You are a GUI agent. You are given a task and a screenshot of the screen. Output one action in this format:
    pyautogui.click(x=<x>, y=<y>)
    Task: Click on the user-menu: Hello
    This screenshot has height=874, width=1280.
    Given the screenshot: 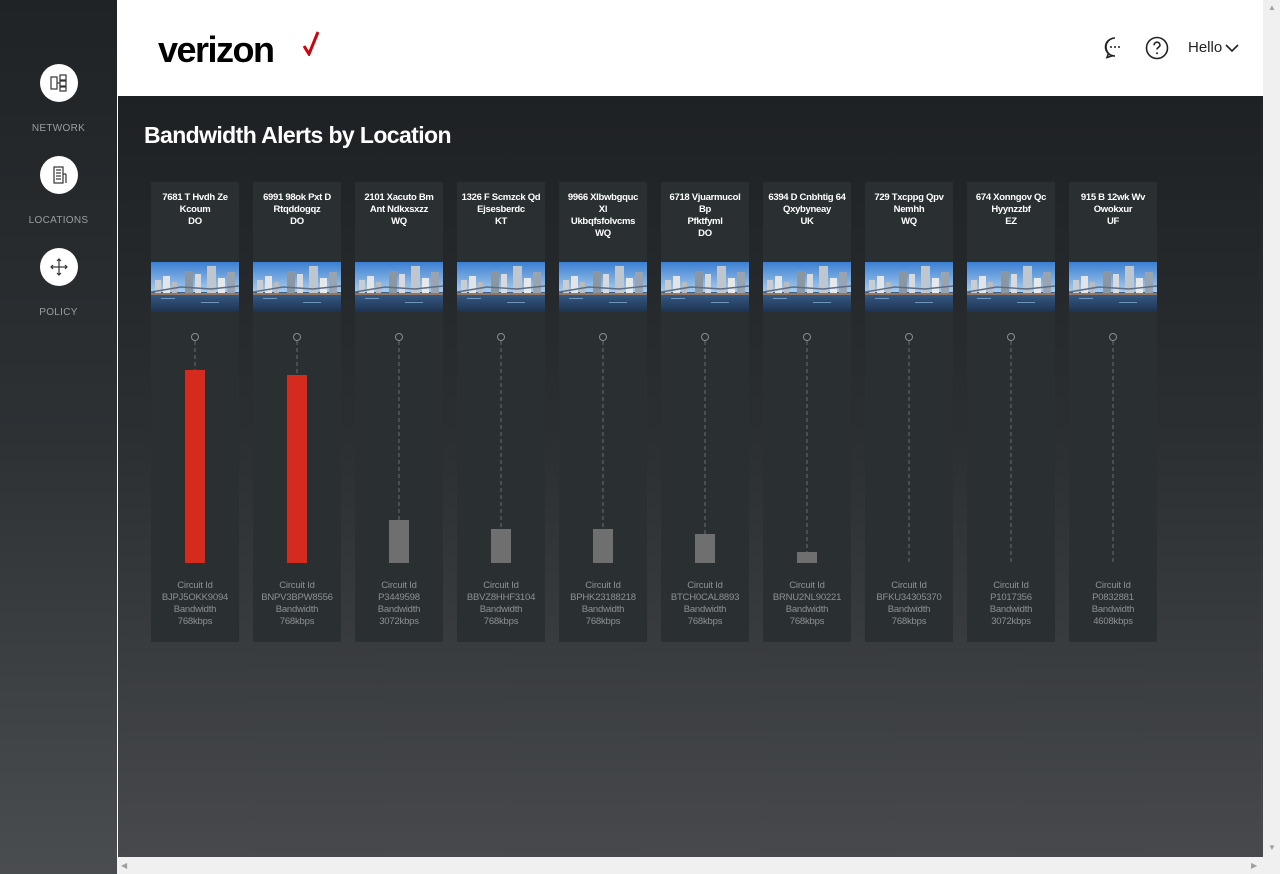 What is the action you would take?
    pyautogui.click(x=1213, y=47)
    